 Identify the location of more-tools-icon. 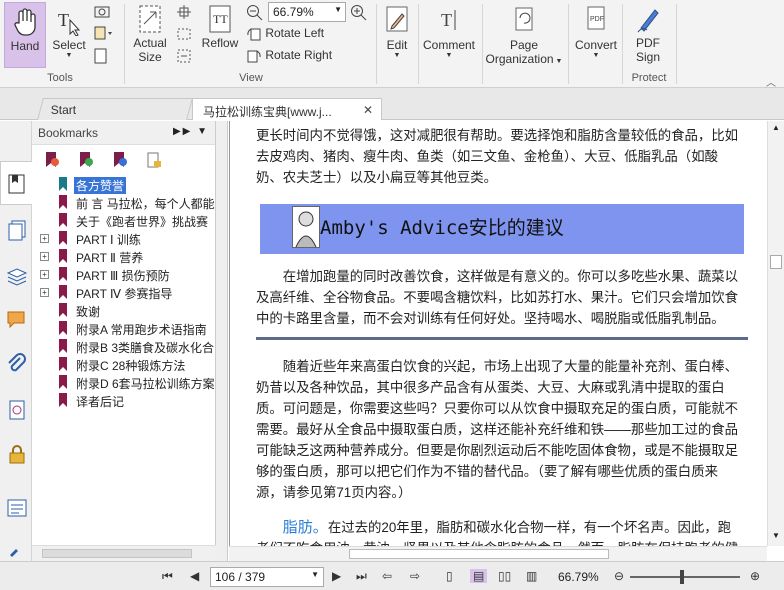
(17, 552).